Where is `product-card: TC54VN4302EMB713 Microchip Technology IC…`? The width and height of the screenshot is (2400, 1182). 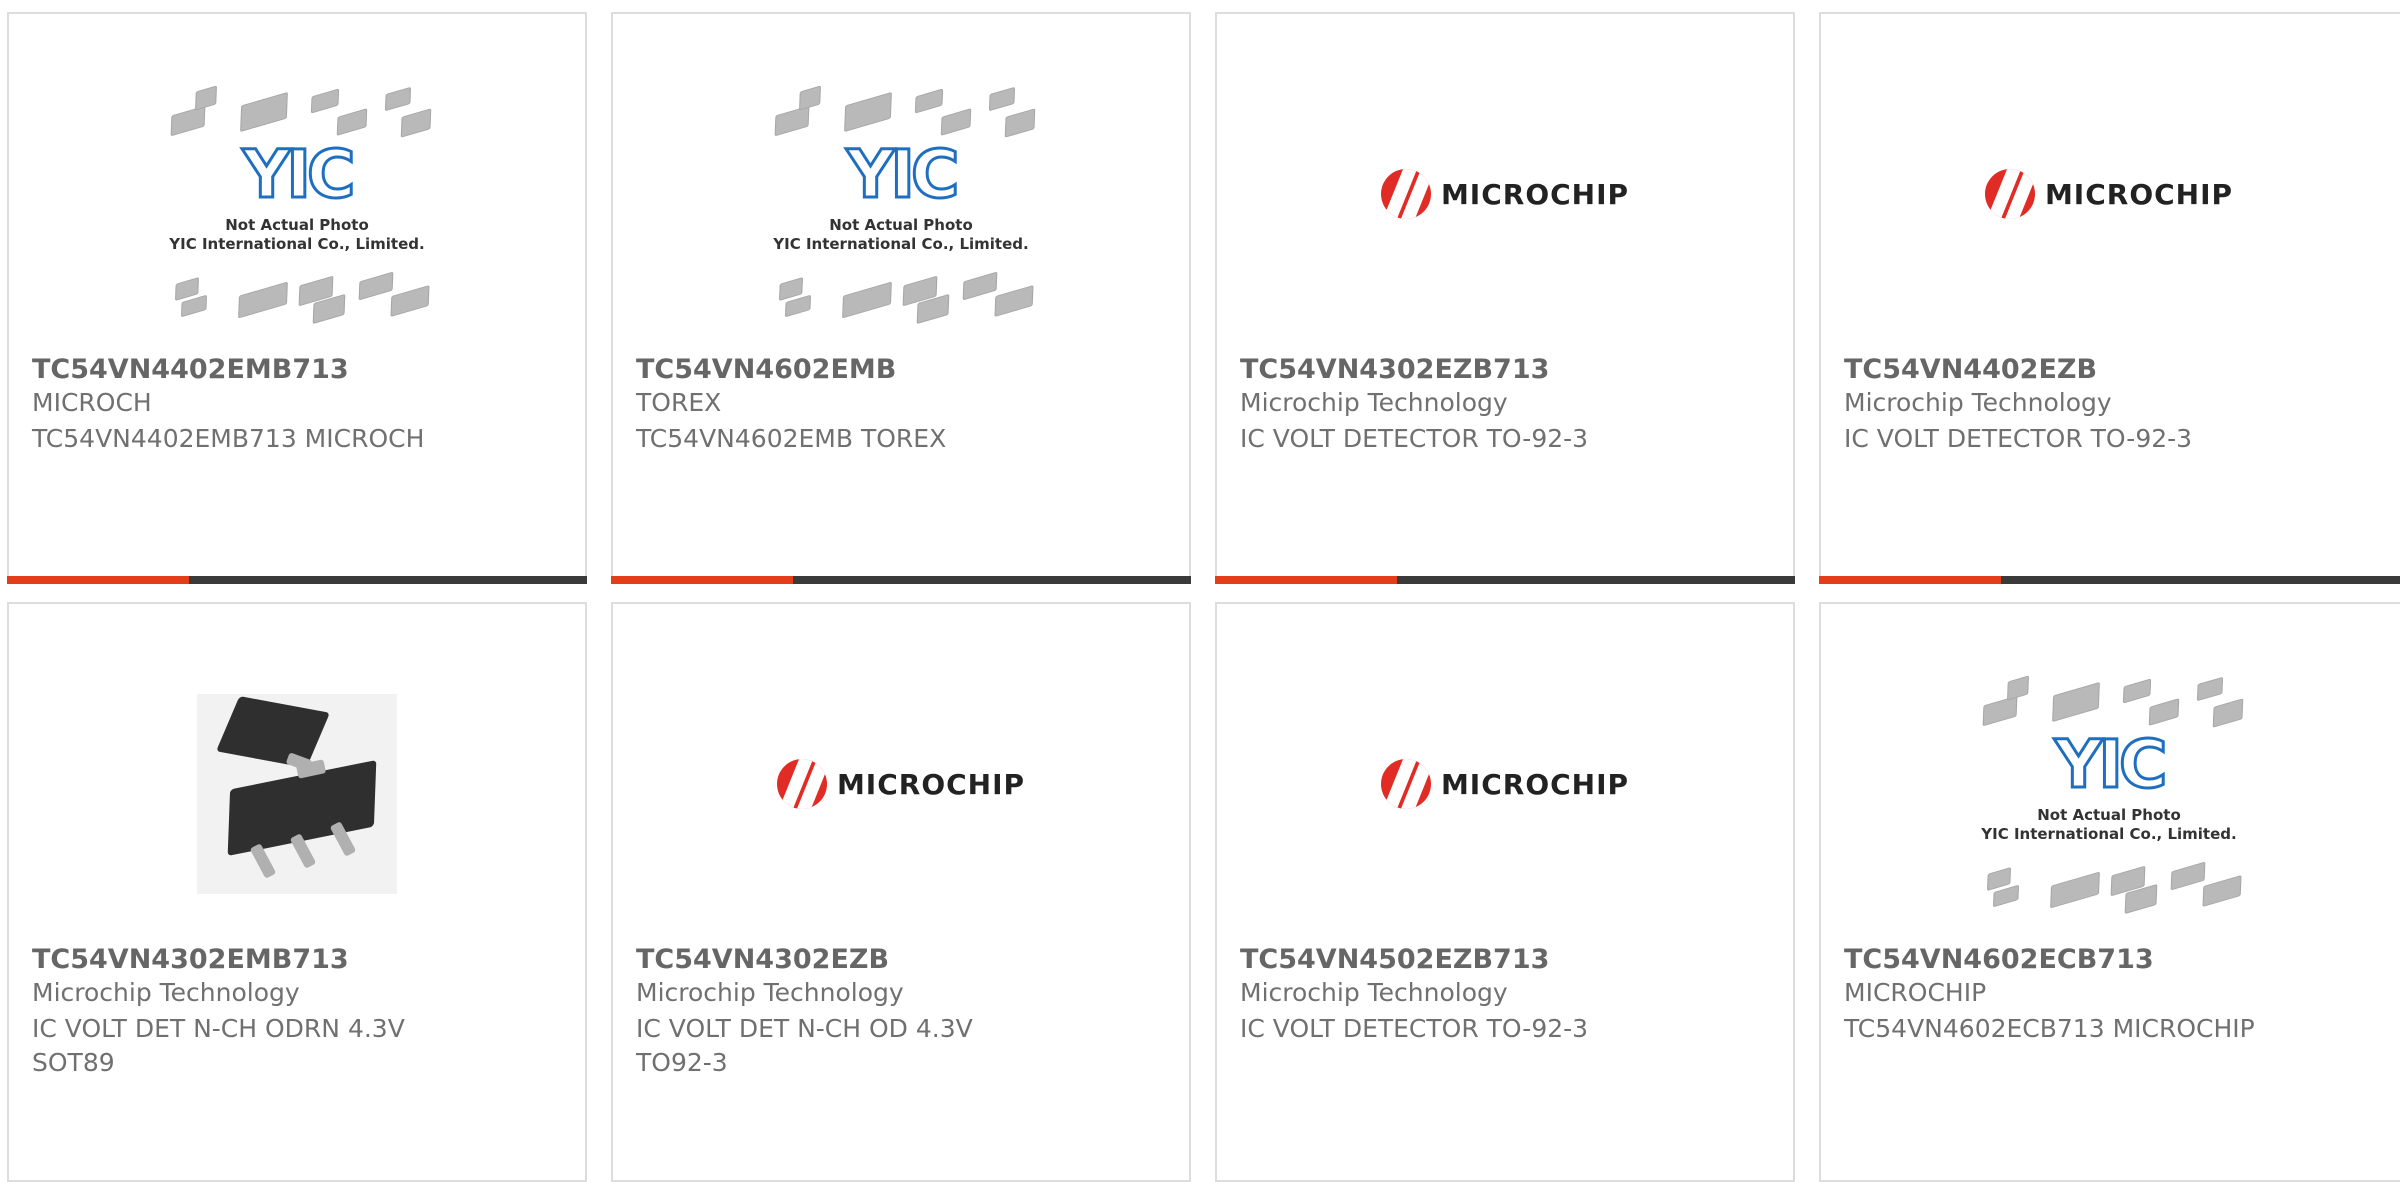
product-card: TC54VN4302EMB713 Microchip Technology IC… is located at coordinates (297, 892).